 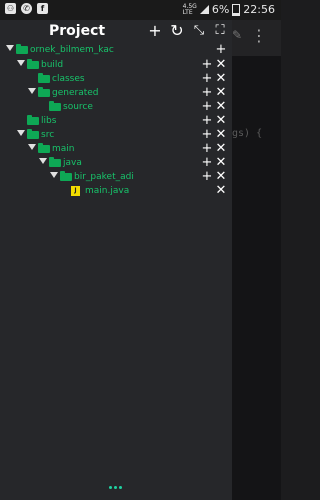 What do you see at coordinates (78, 107) in the screenshot?
I see `tree-item-label: source` at bounding box center [78, 107].